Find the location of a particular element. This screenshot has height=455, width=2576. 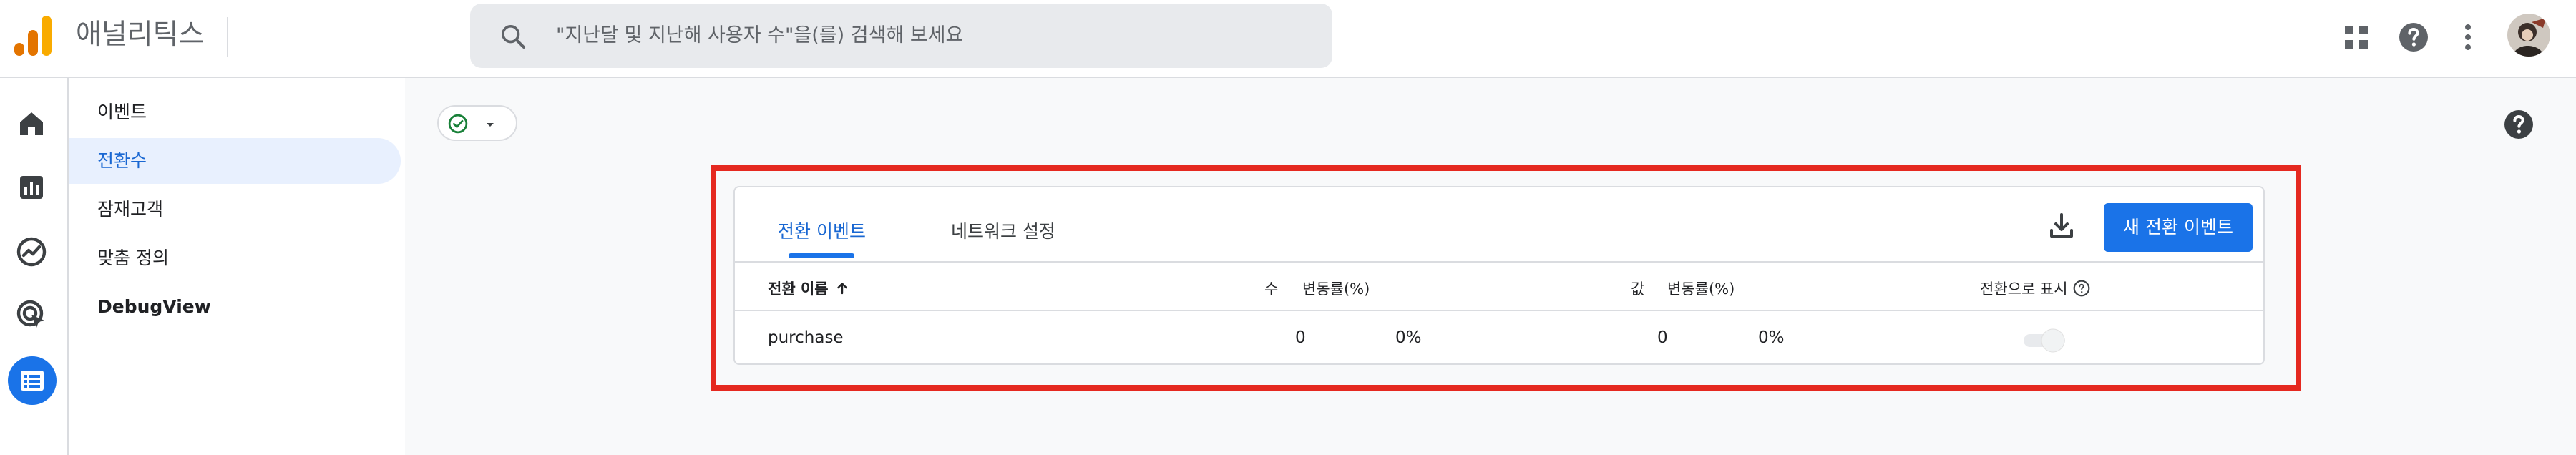

app-title: 애널리틱스 is located at coordinates (140, 35).